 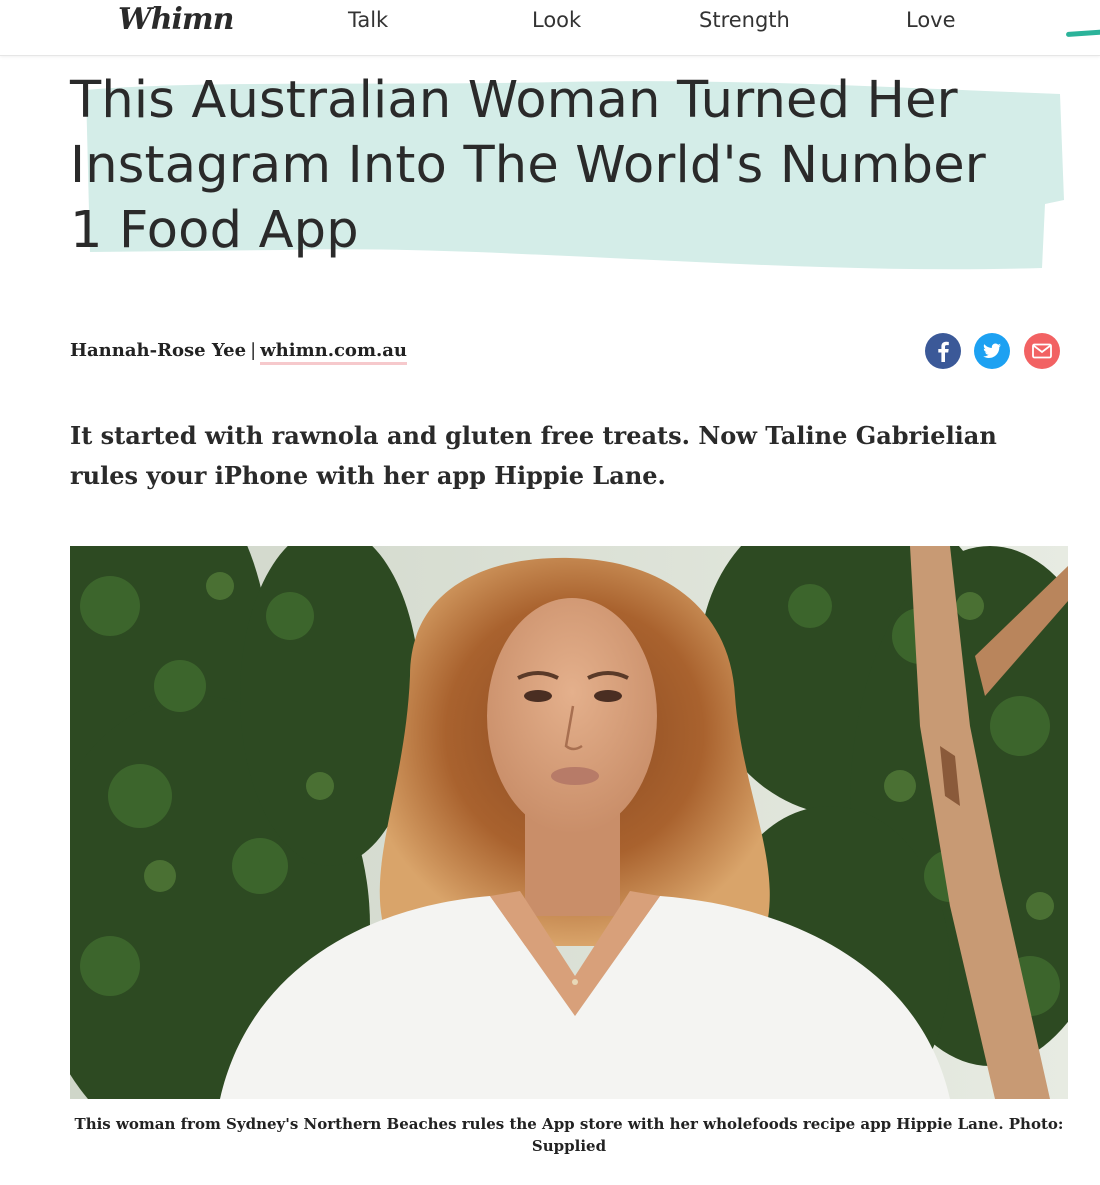 What do you see at coordinates (744, 20) in the screenshot?
I see `nav-link-strength: Strength` at bounding box center [744, 20].